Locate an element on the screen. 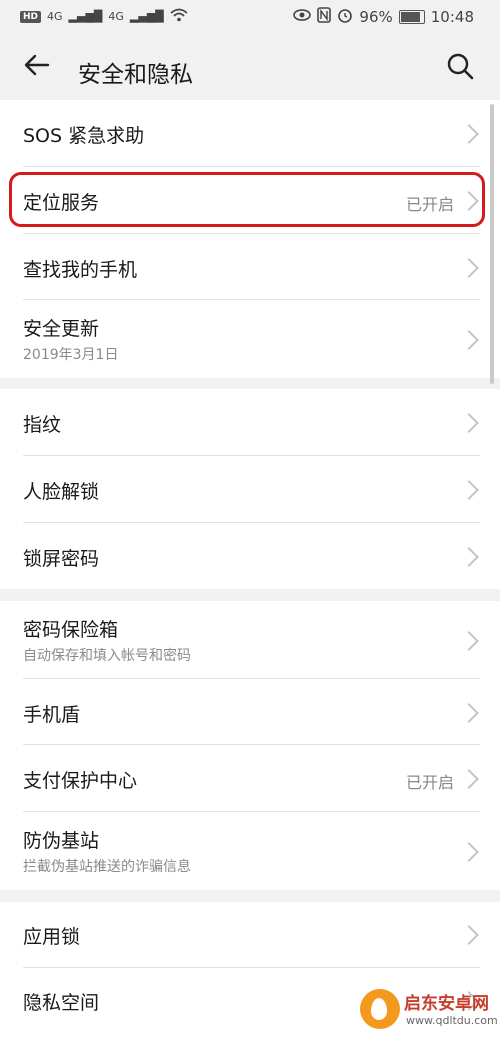 The width and height of the screenshot is (500, 1039). list-item-app-lock: 应用锁 is located at coordinates (250, 935).